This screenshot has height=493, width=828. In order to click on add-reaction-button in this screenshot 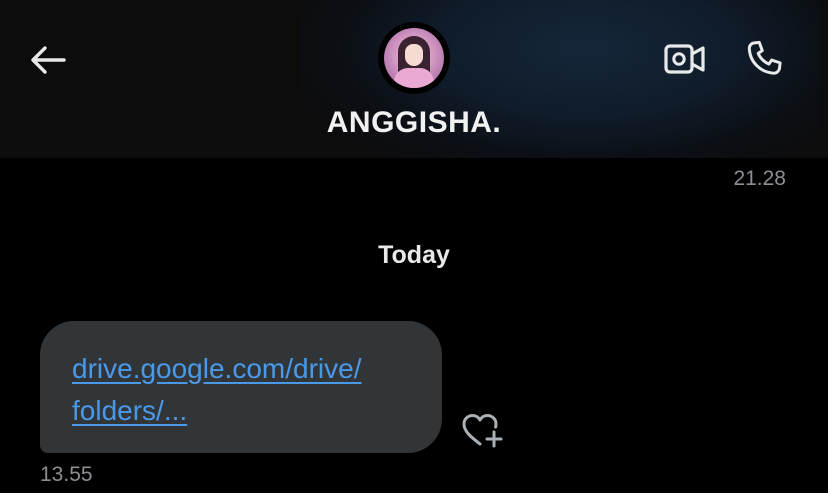, I will do `click(482, 430)`.